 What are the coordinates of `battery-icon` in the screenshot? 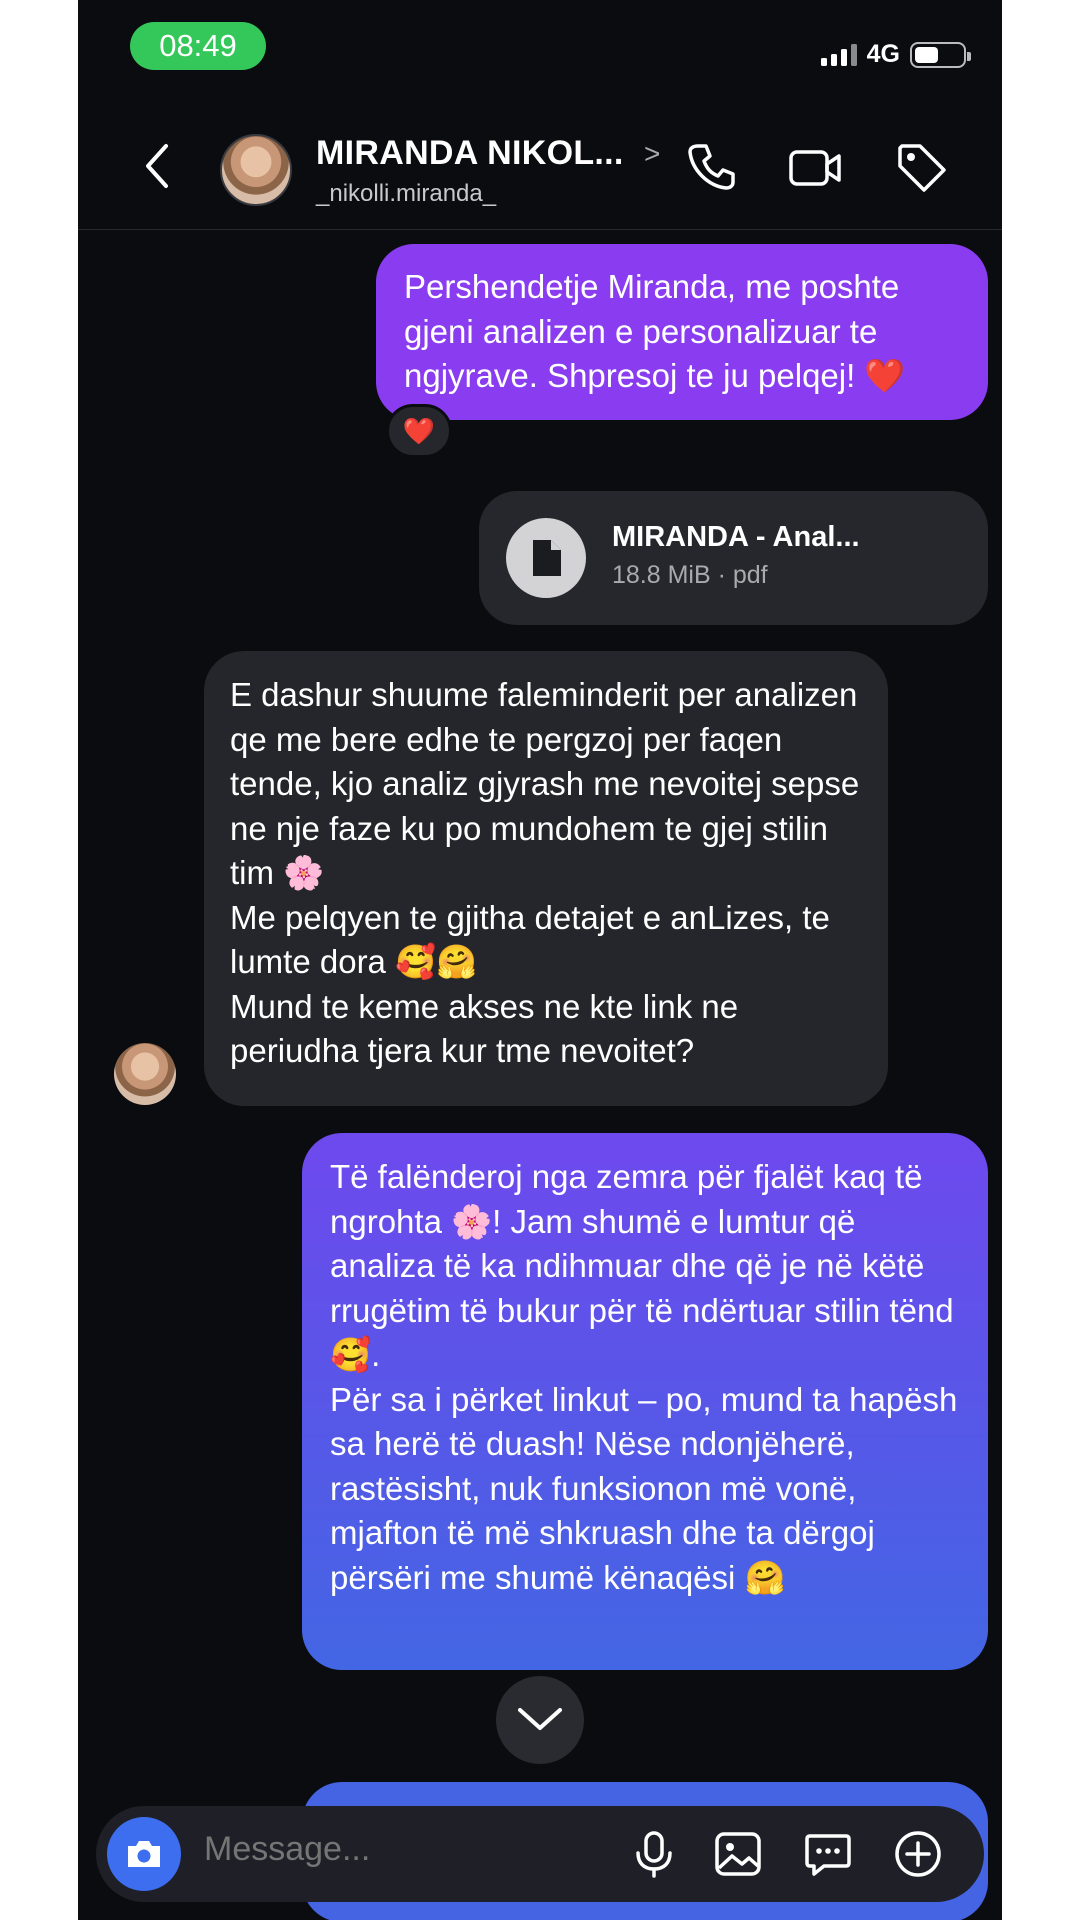 It's located at (940, 54).